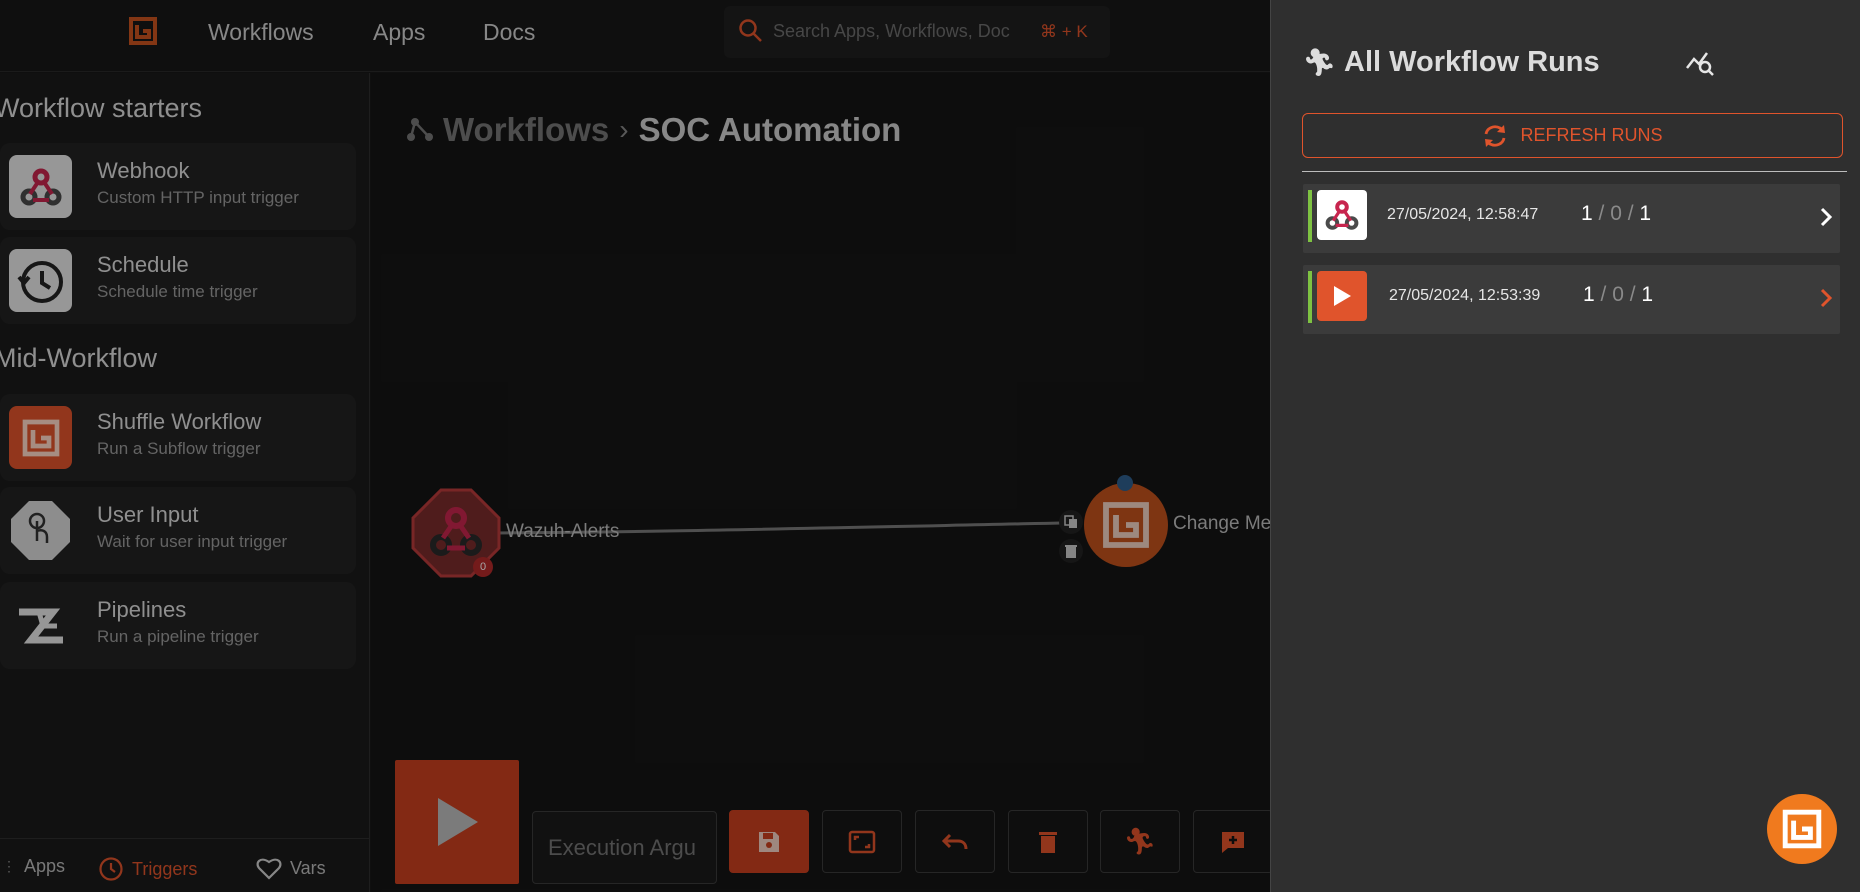  Describe the element at coordinates (891, 31) in the screenshot. I see `search-placeholder: Search Apps, Workflows, Doc` at that location.